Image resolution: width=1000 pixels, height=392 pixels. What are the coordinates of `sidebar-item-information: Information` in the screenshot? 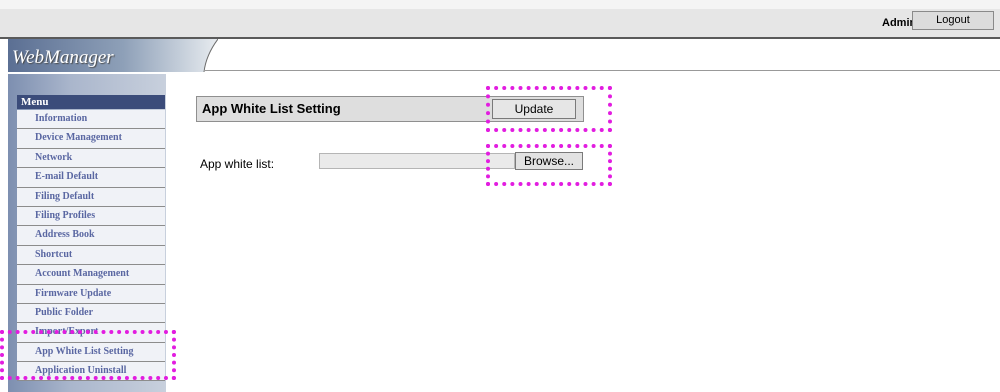 It's located at (91, 120).